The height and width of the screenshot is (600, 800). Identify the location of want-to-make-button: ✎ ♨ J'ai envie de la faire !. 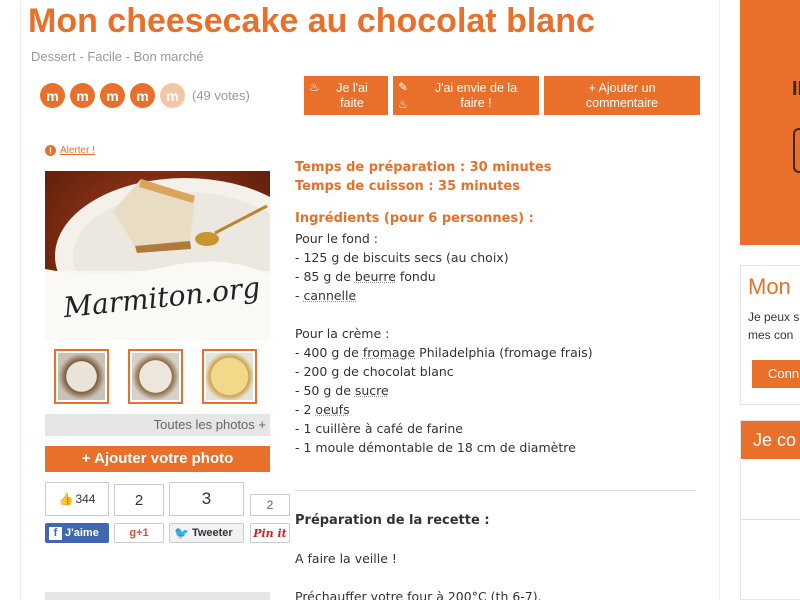
(466, 95).